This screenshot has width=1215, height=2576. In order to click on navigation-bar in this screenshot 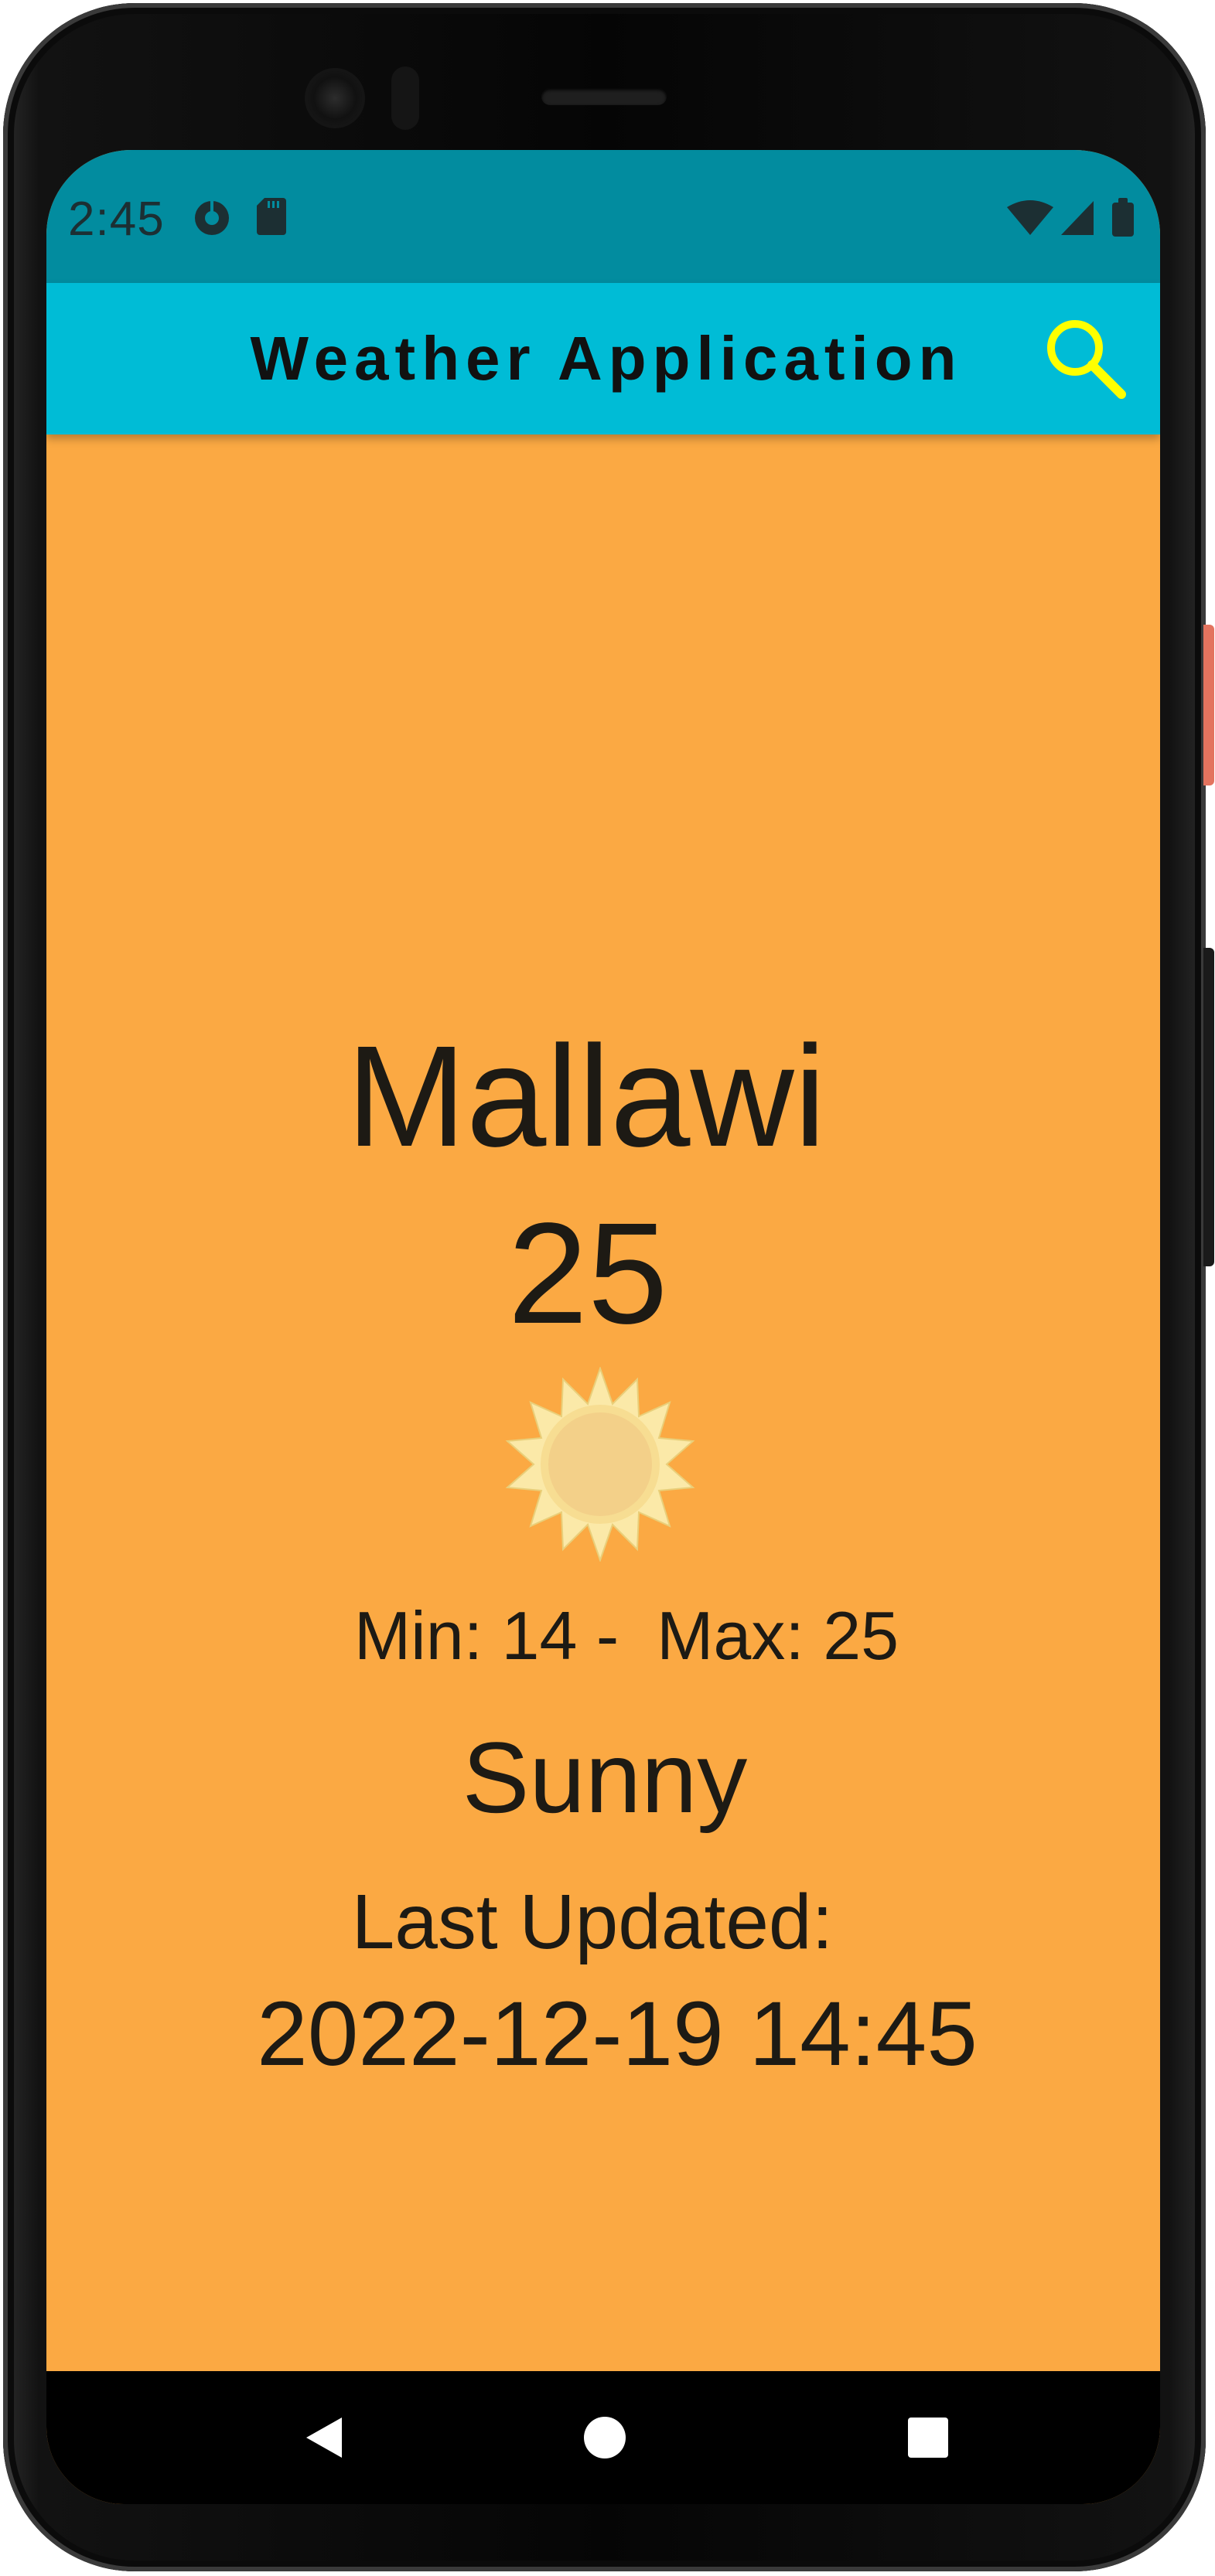, I will do `click(603, 2437)`.